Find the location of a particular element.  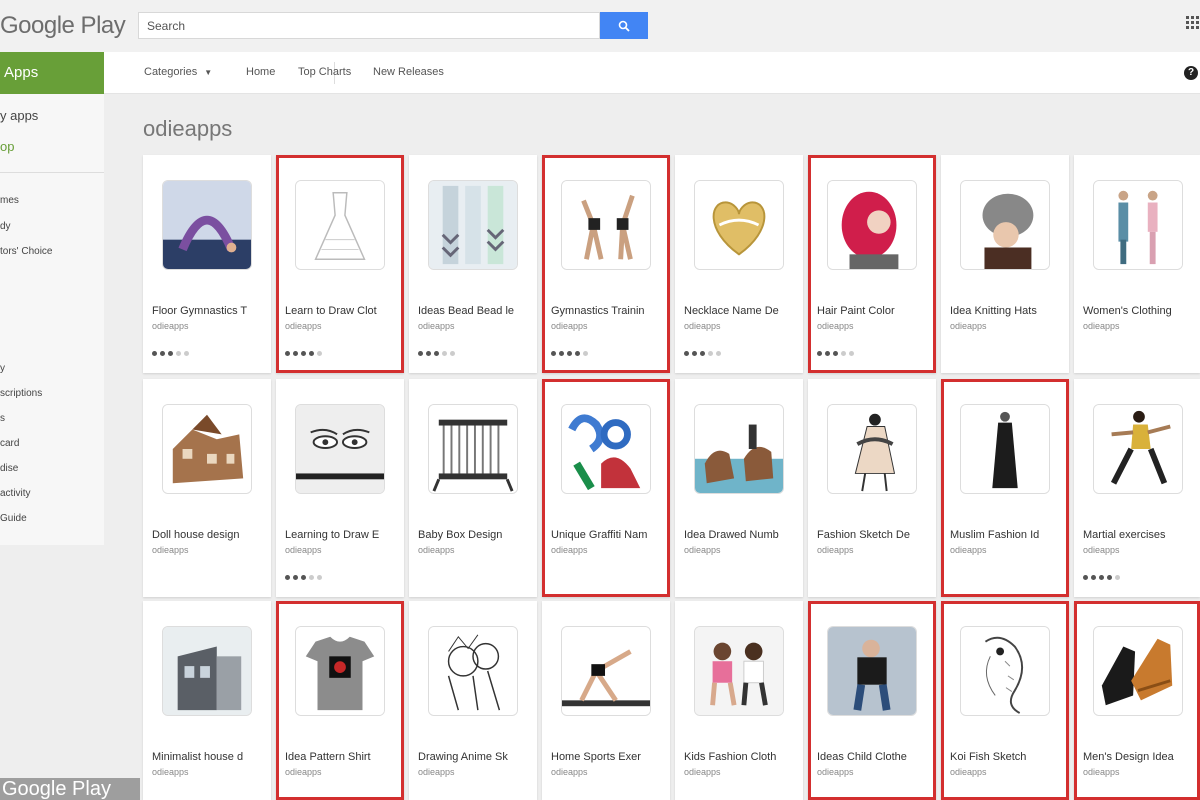

app-card: Necklace Name De odieapps is located at coordinates (739, 264).